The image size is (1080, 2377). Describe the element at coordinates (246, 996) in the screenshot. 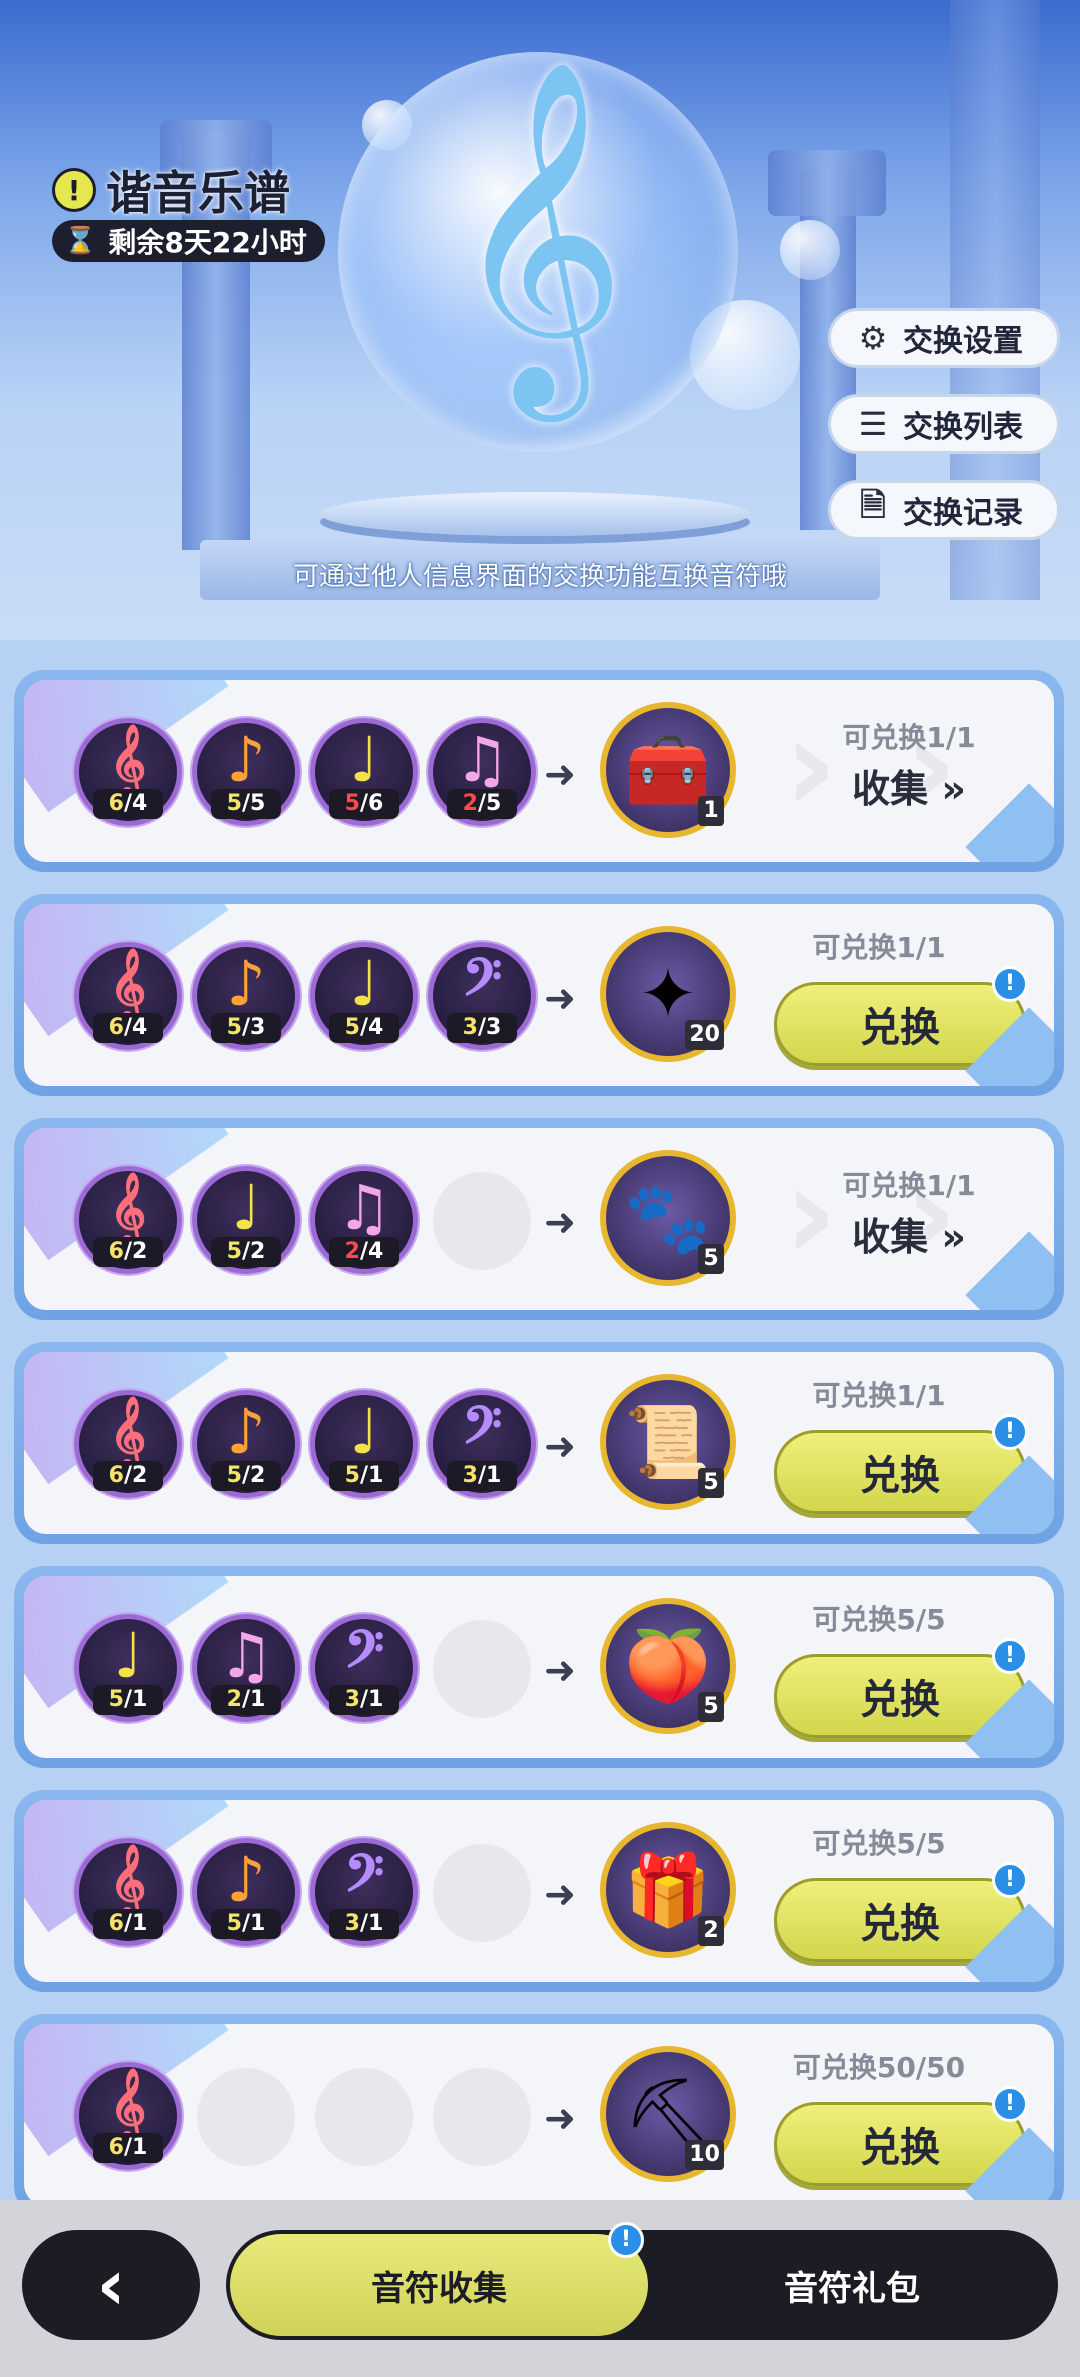

I see `note-slot: ♪ 5/3` at that location.